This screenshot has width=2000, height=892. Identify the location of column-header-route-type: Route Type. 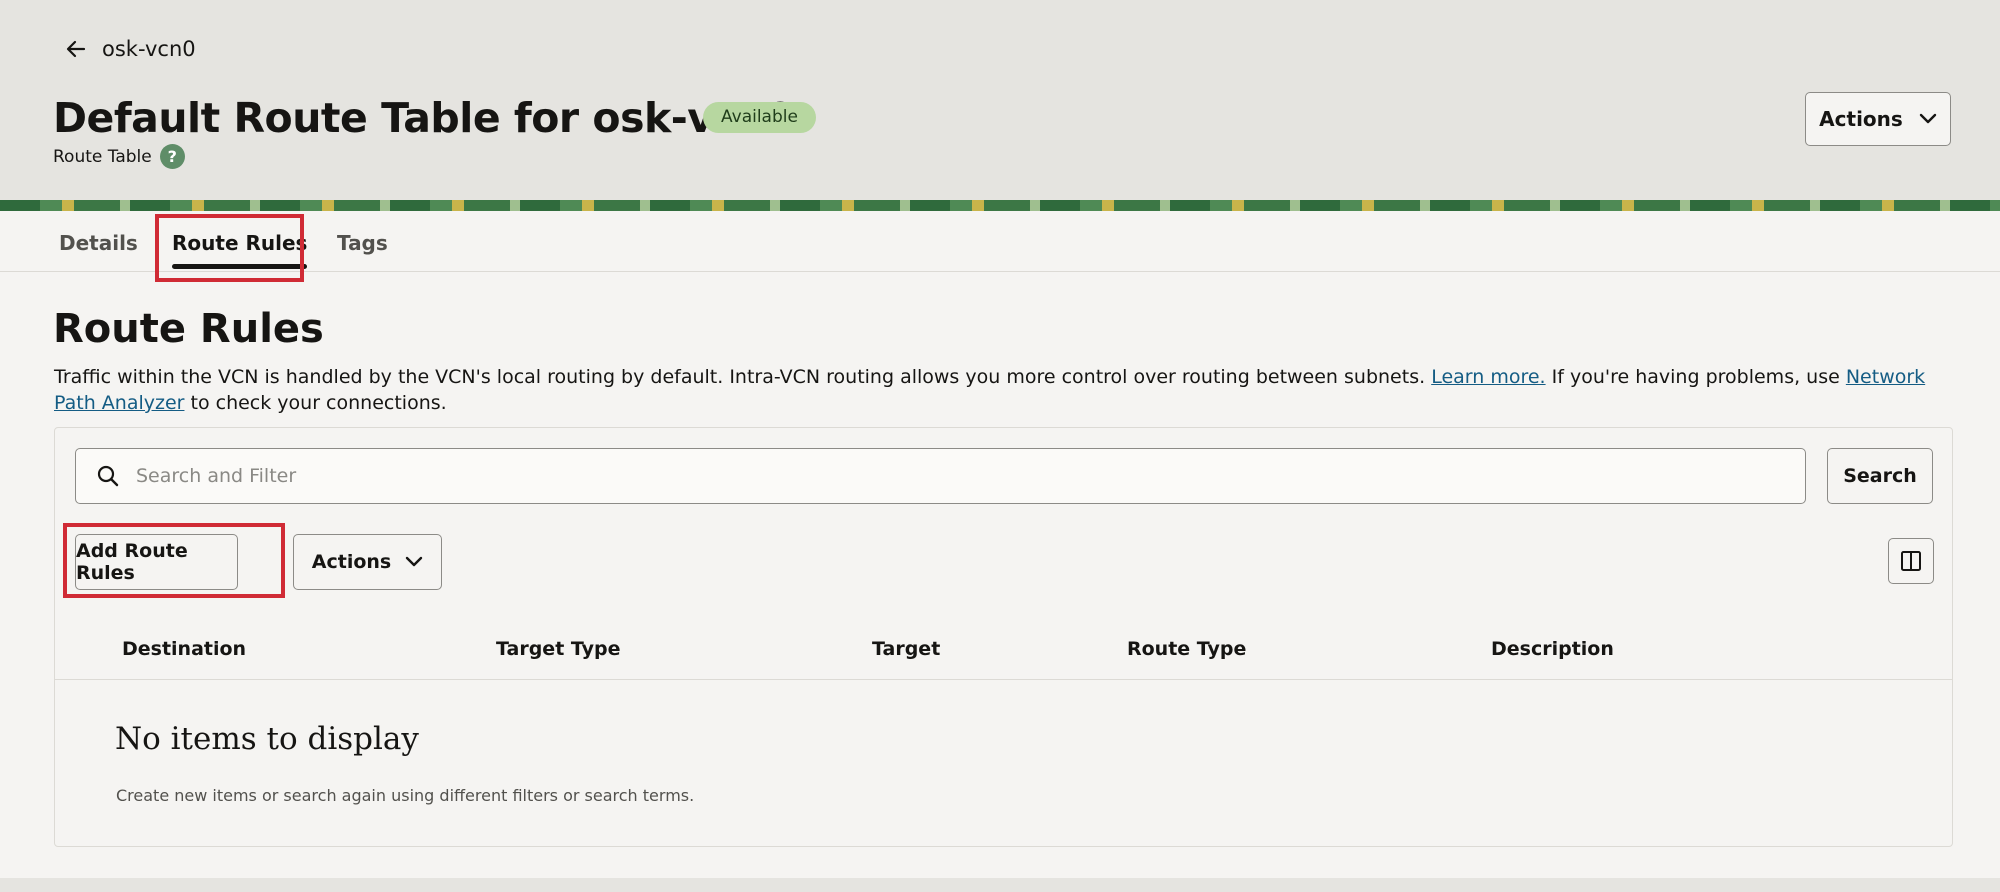
(1186, 649).